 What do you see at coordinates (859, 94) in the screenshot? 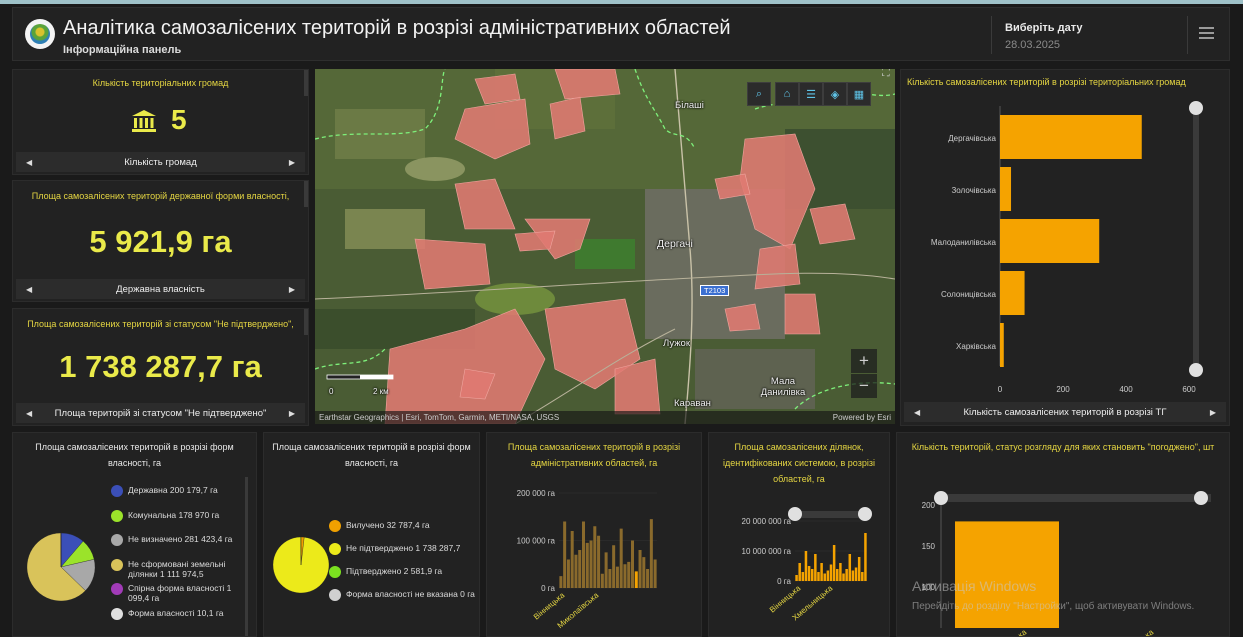
I see `grid-icon: ▦` at bounding box center [859, 94].